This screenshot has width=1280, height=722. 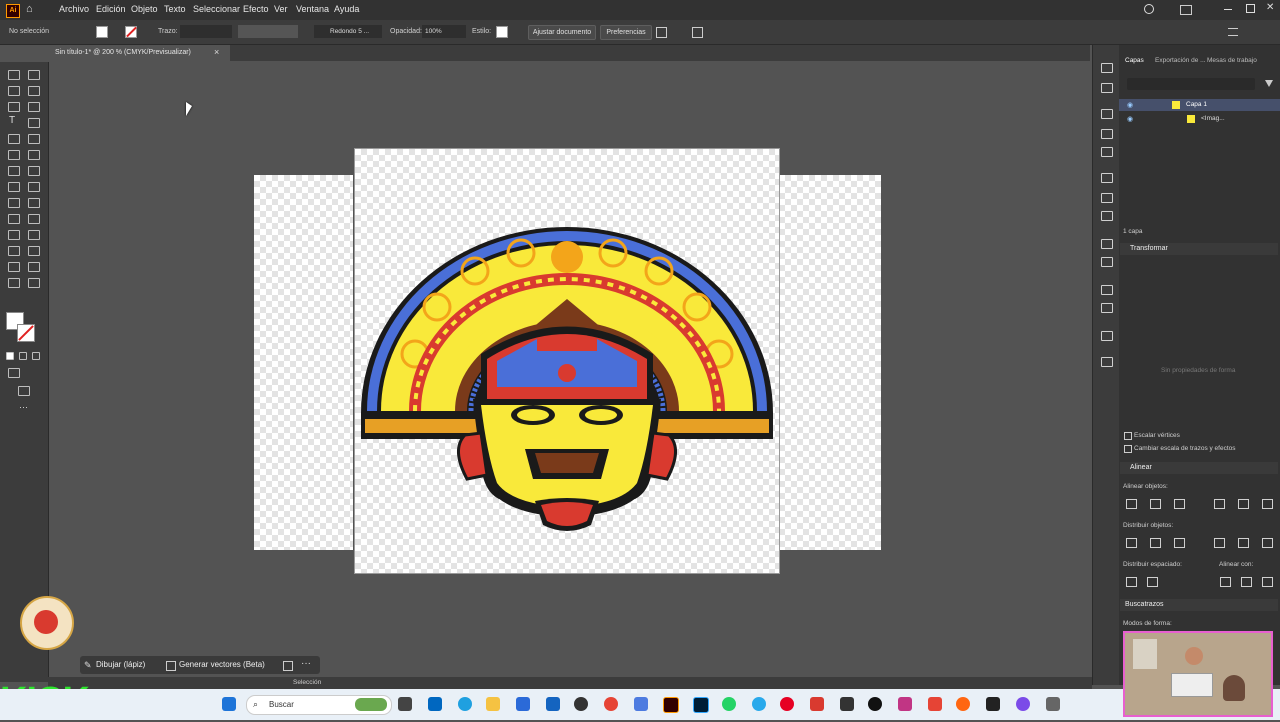 I want to click on search-icon, so click(x=1149, y=9).